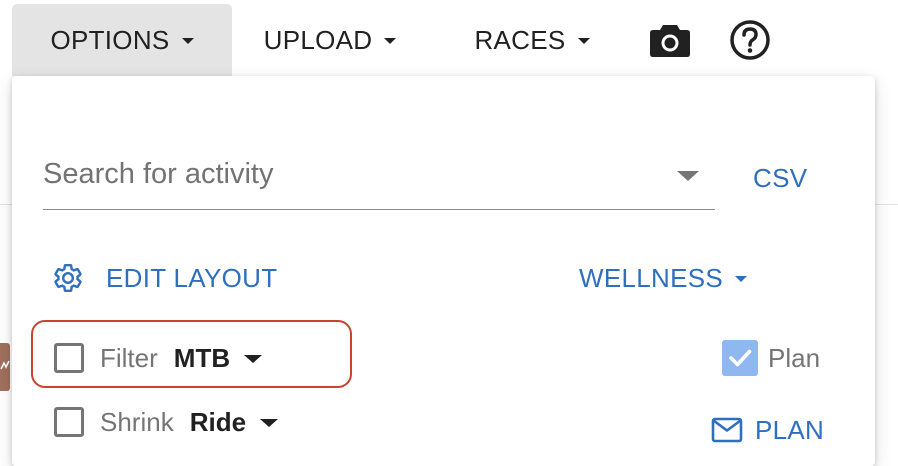 The image size is (898, 466). What do you see at coordinates (651, 277) in the screenshot?
I see `wellness-label: WELLNESS` at bounding box center [651, 277].